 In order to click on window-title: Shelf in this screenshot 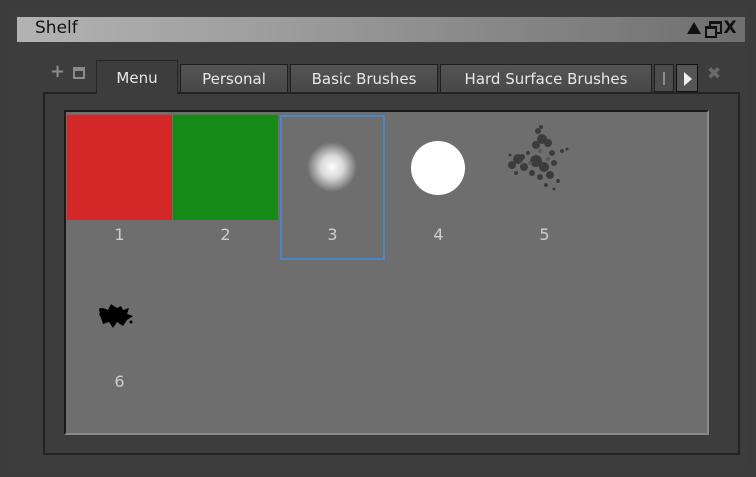, I will do `click(56, 28)`.